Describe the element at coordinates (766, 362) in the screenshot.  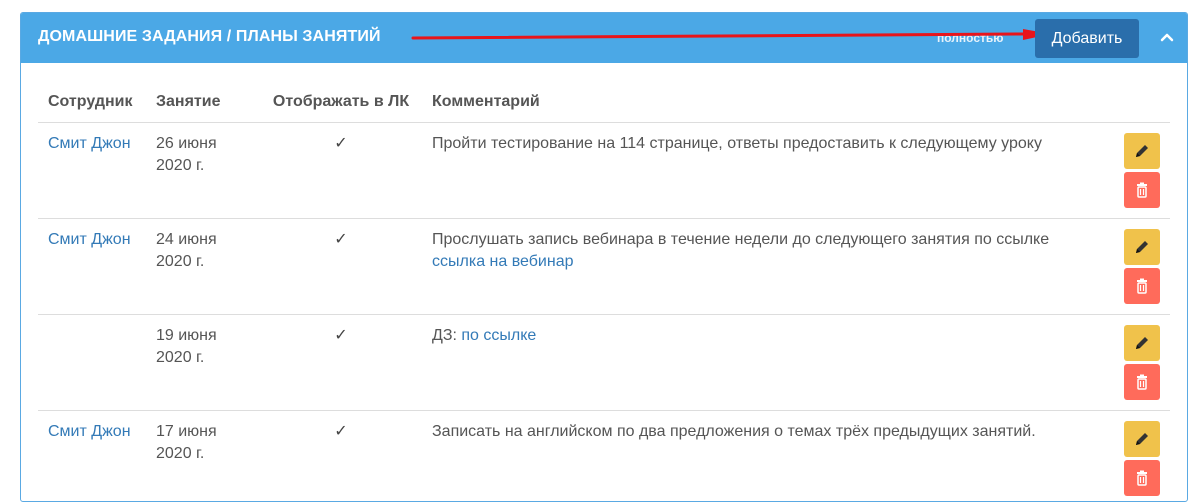
I see `comment-cell: ДЗ: по ссылке` at that location.